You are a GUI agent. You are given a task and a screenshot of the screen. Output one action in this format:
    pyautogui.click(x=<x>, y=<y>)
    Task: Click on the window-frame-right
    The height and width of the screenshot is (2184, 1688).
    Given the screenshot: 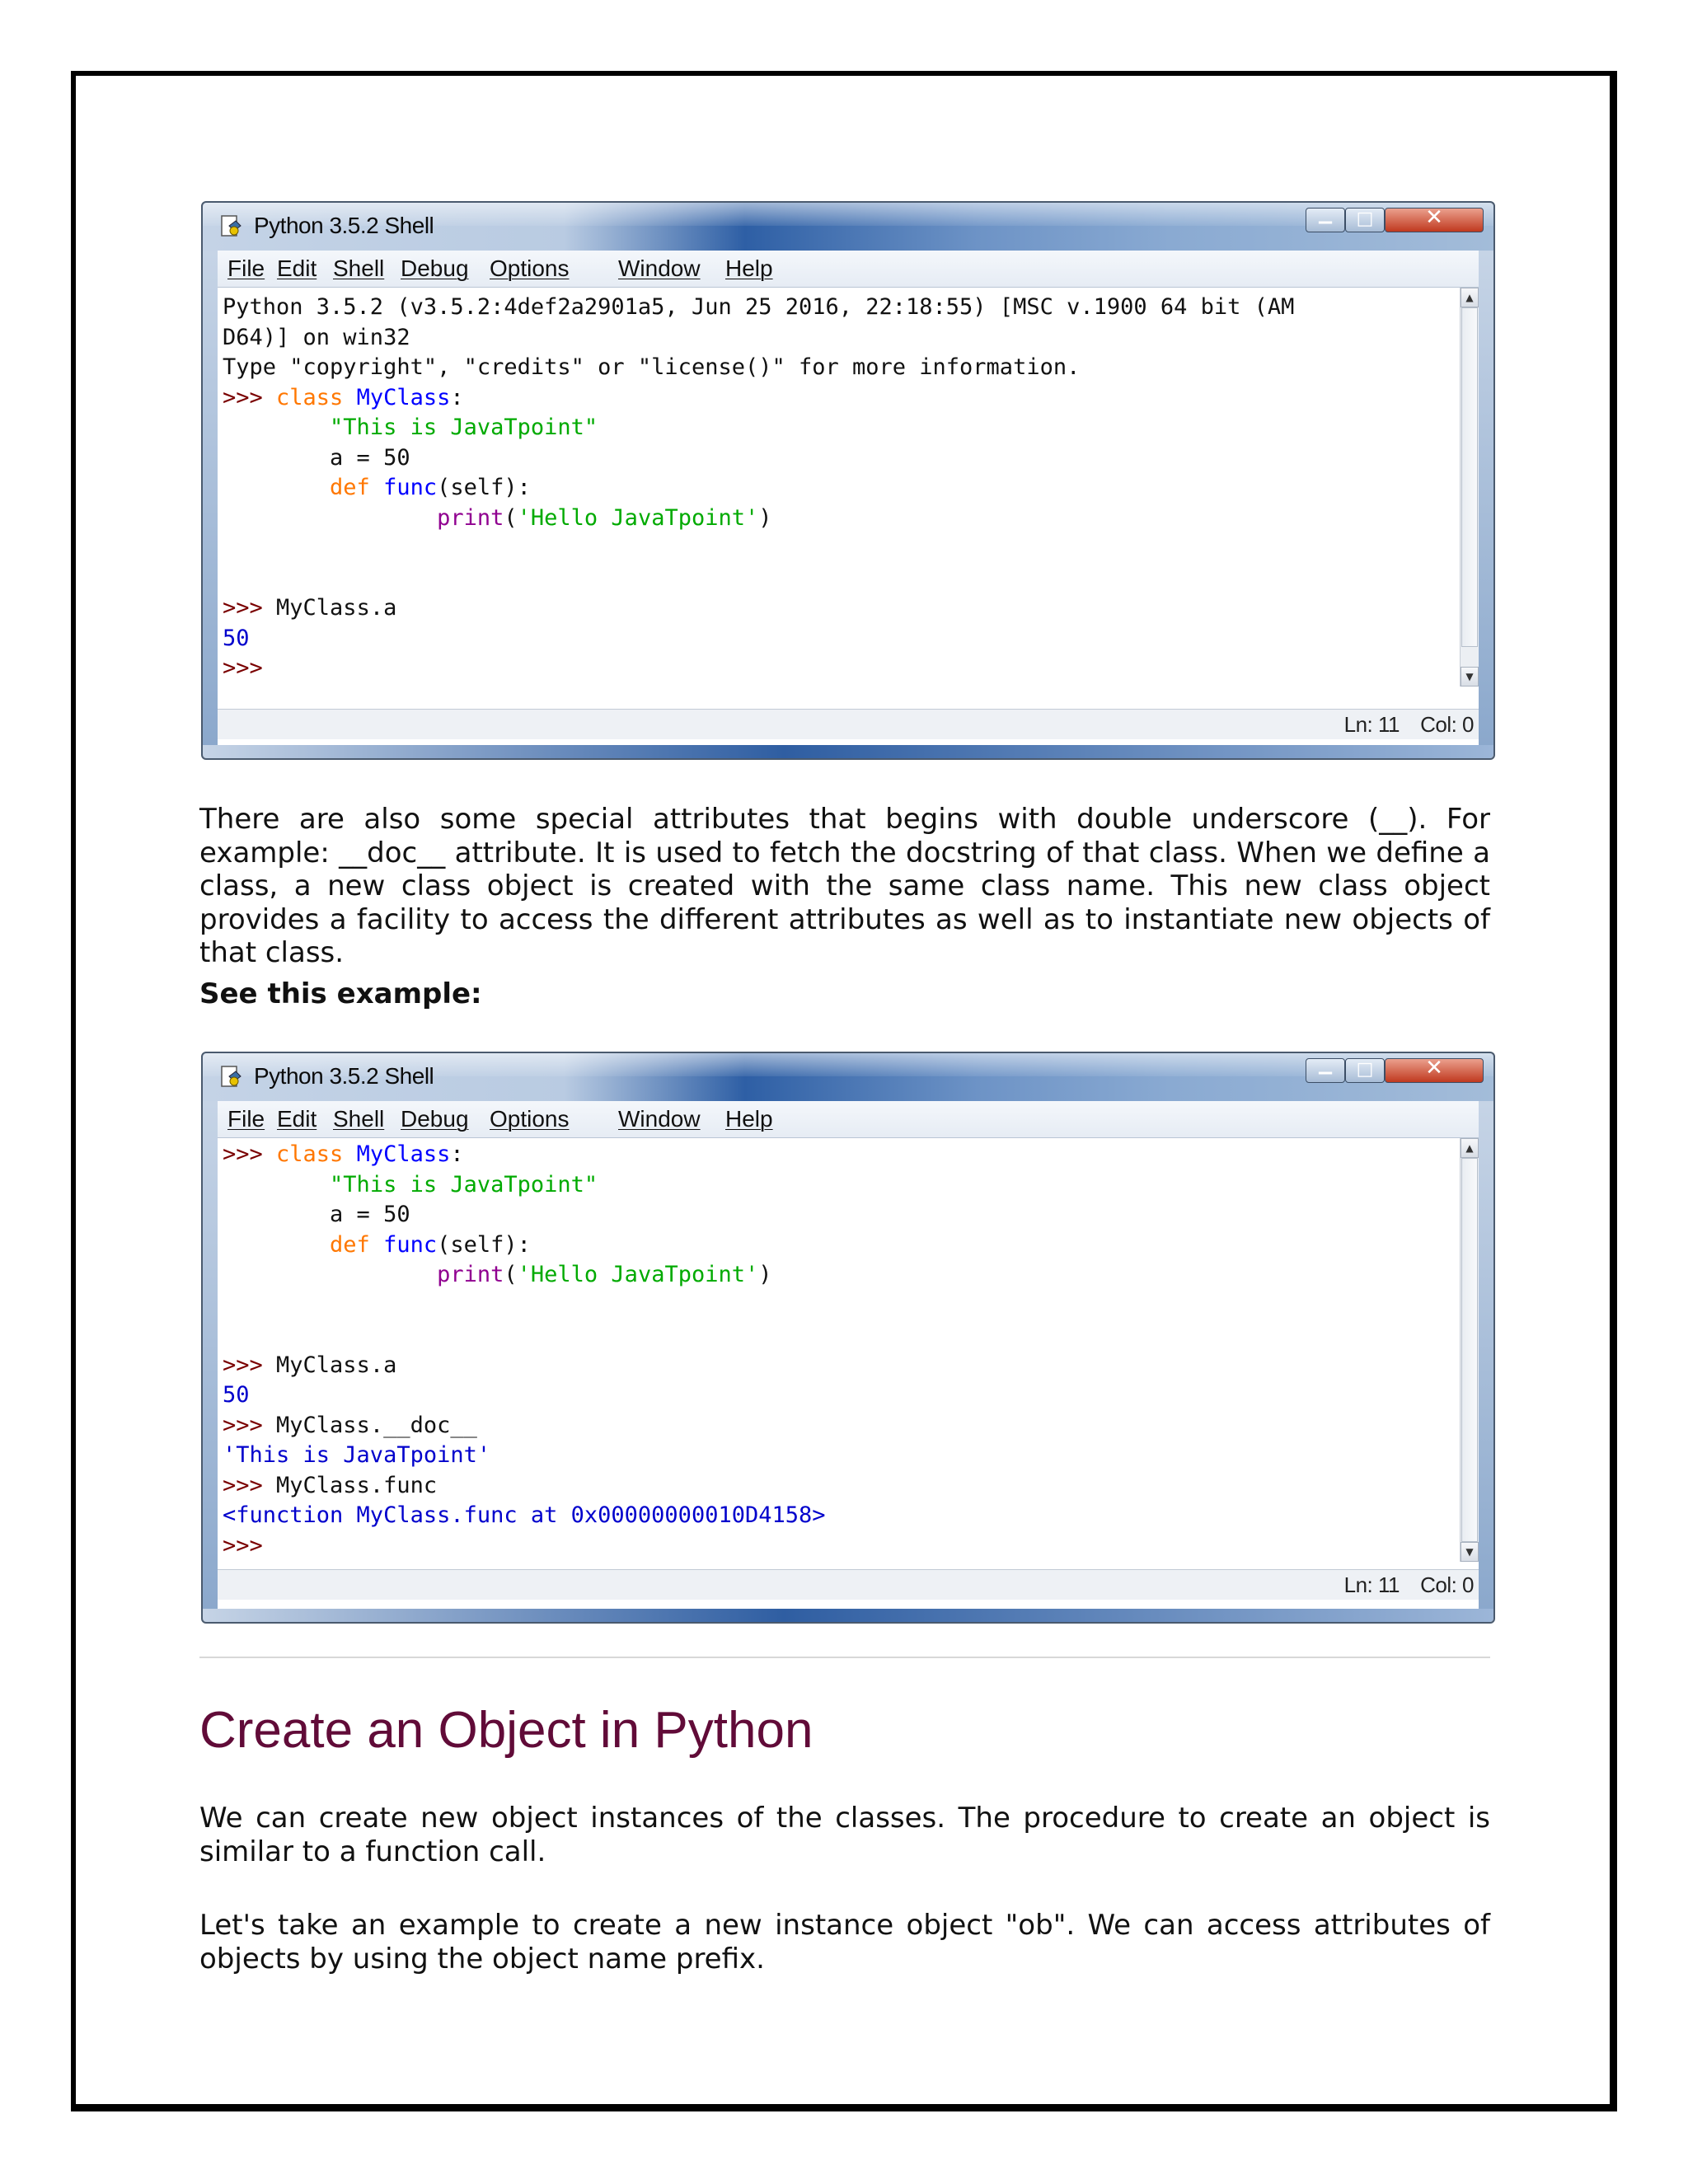 What is the action you would take?
    pyautogui.click(x=1486, y=498)
    